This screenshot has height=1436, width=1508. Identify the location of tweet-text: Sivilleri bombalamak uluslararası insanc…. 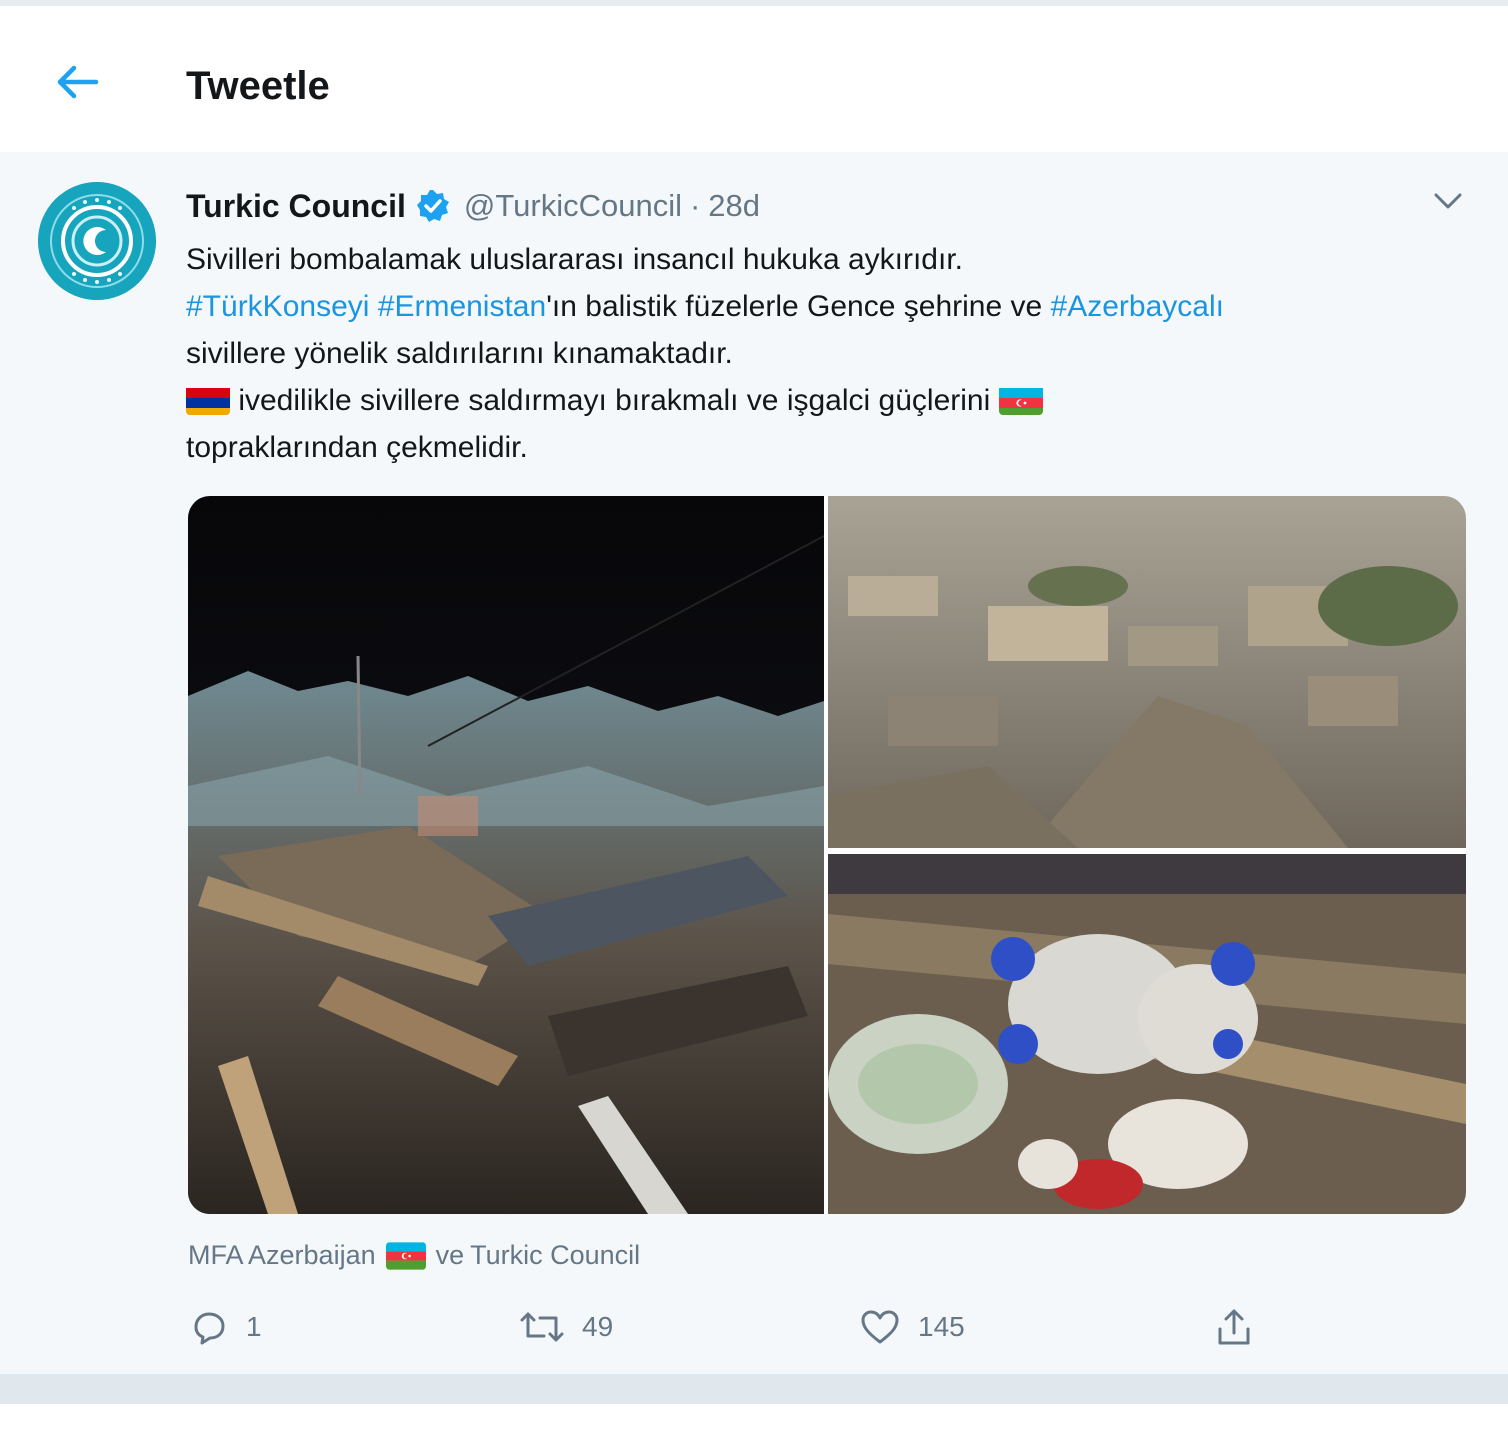
(836, 353).